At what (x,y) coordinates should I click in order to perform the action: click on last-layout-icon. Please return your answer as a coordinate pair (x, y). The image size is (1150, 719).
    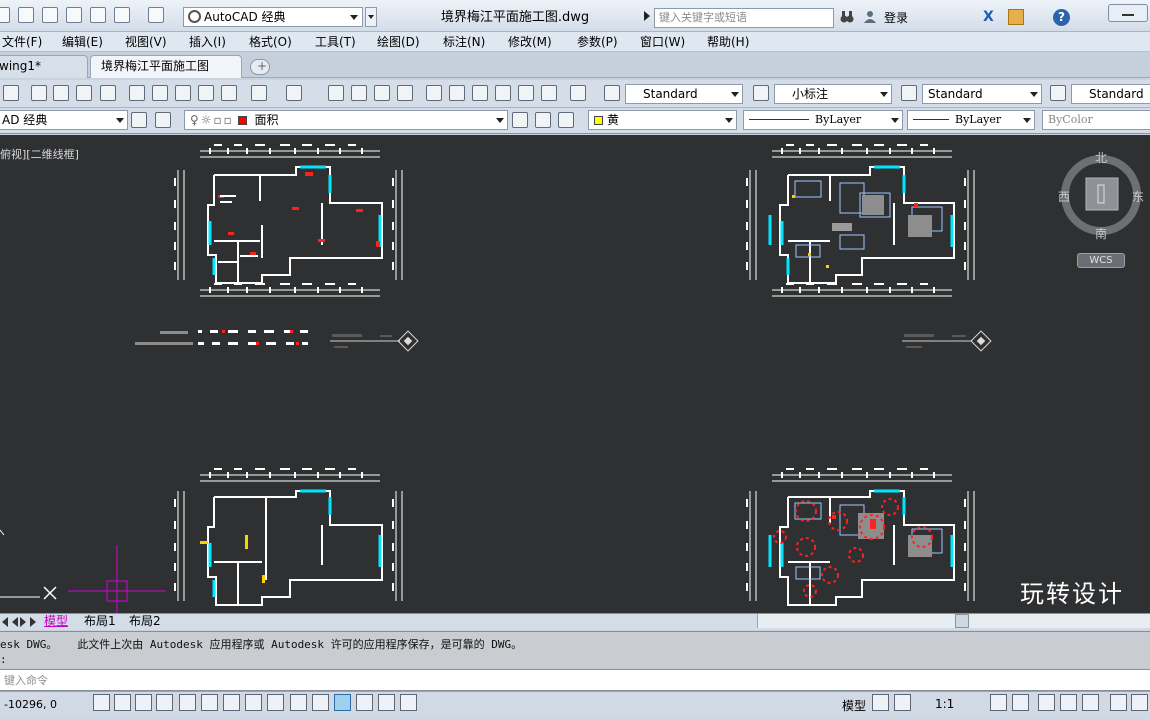
    Looking at the image, I should click on (34, 622).